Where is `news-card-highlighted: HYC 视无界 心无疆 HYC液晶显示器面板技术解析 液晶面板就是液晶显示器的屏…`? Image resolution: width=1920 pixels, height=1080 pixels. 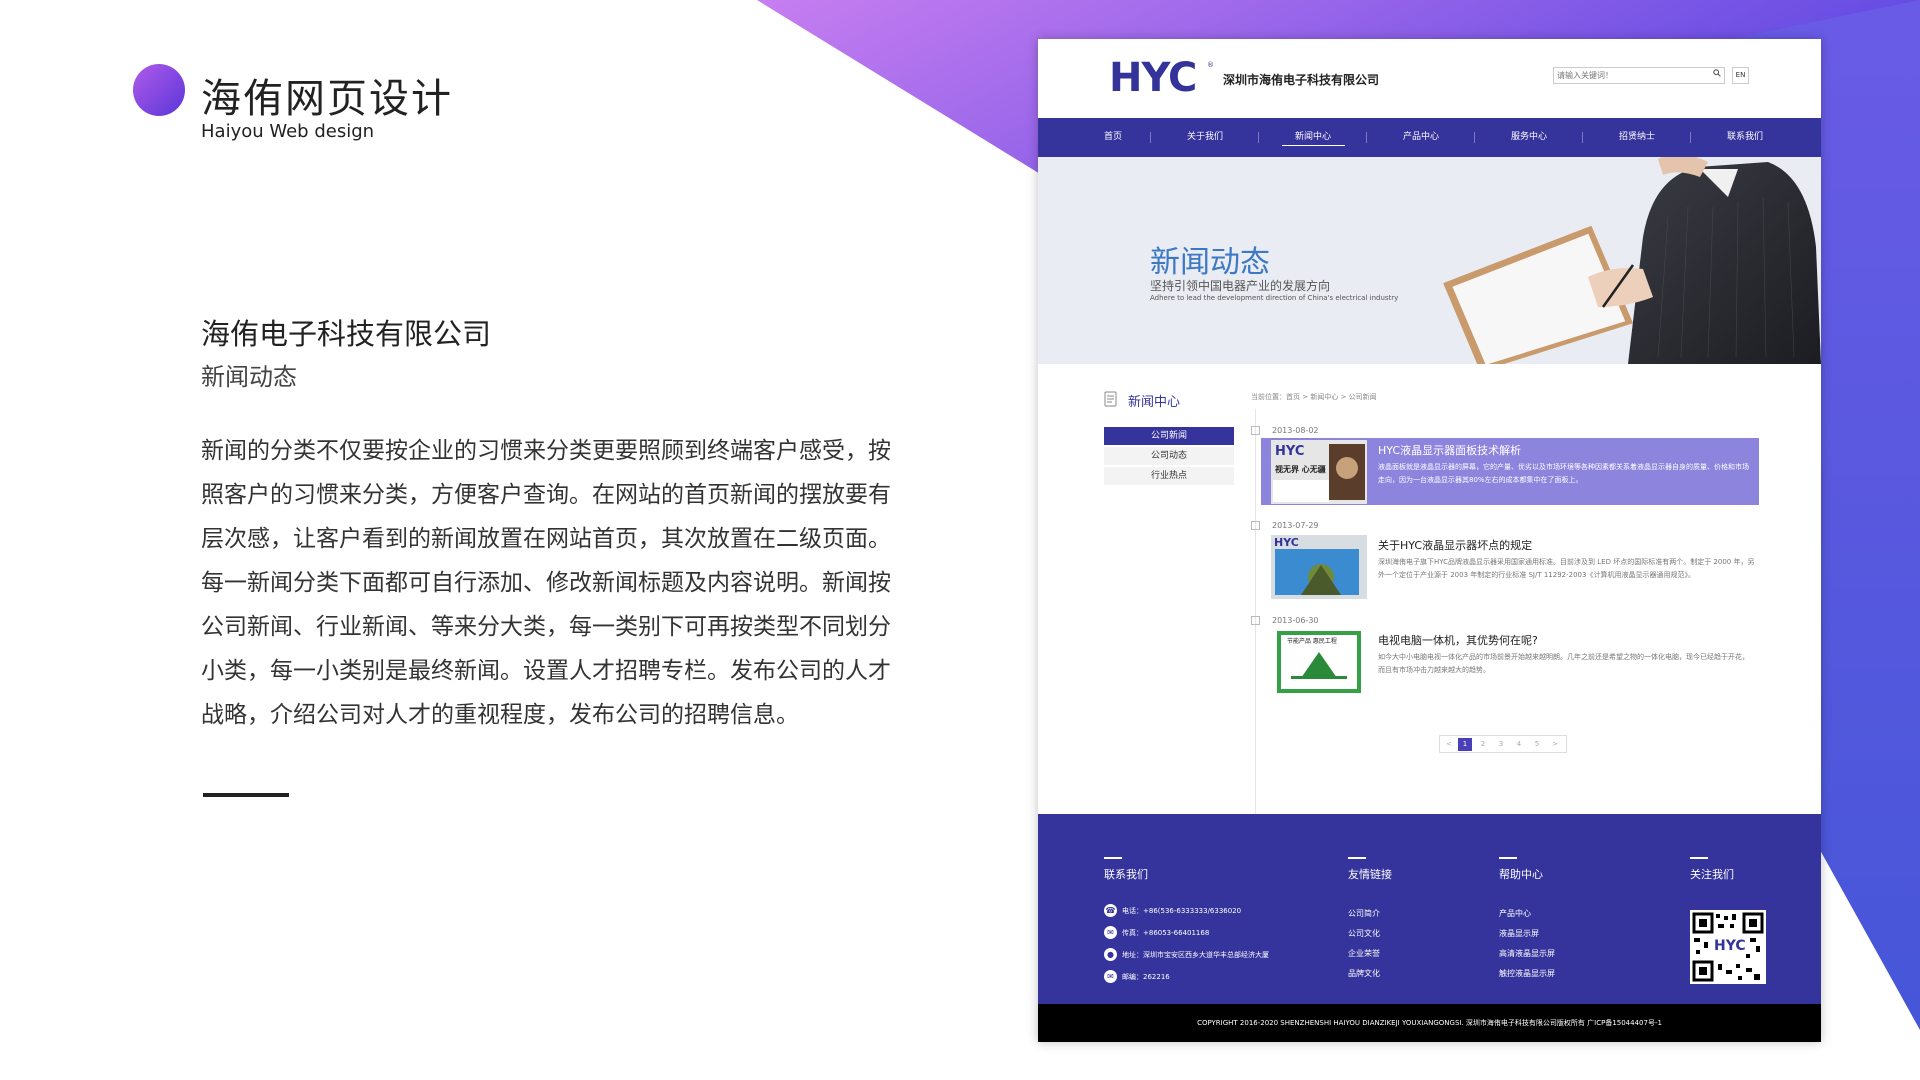 news-card-highlighted: HYC 视无界 心无疆 HYC液晶显示器面板技术解析 液晶面板就是液晶显示器的屏… is located at coordinates (1510, 471).